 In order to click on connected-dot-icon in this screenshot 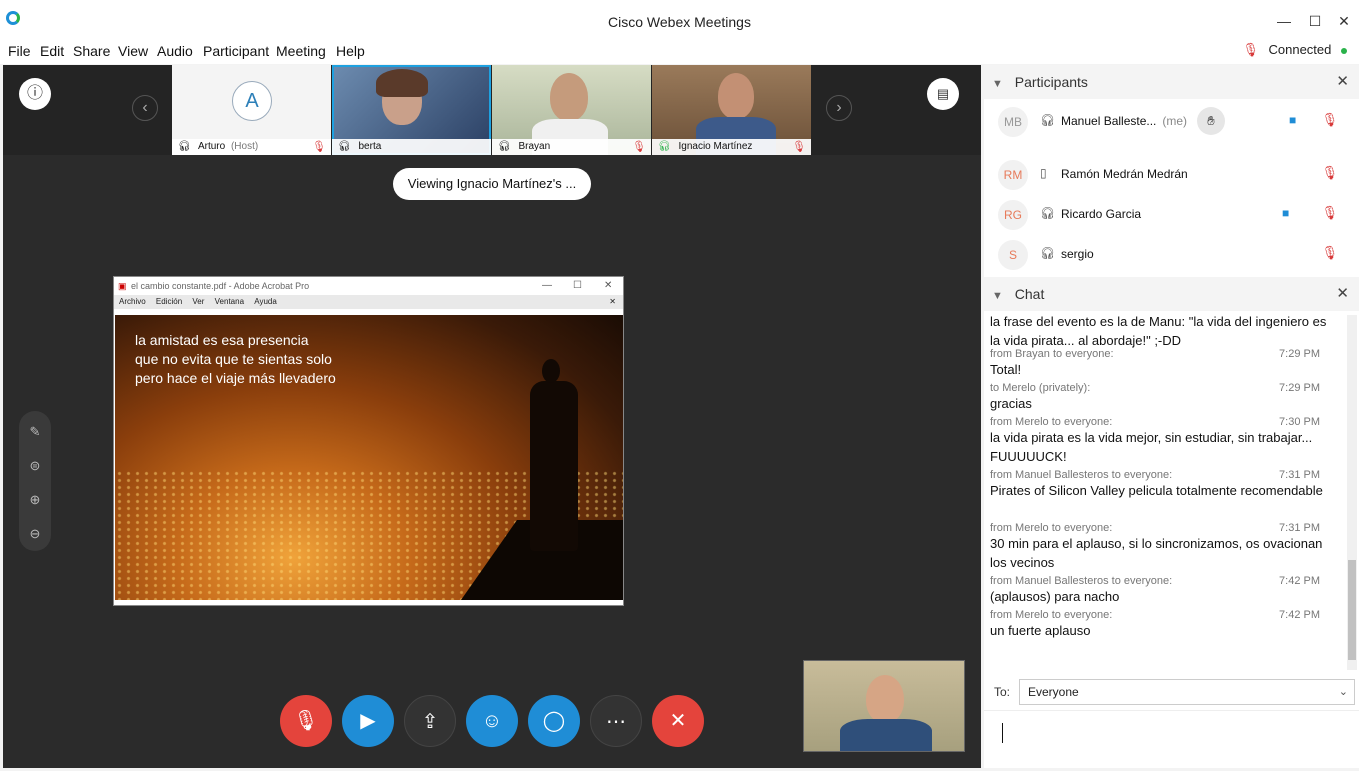, I will do `click(1344, 50)`.